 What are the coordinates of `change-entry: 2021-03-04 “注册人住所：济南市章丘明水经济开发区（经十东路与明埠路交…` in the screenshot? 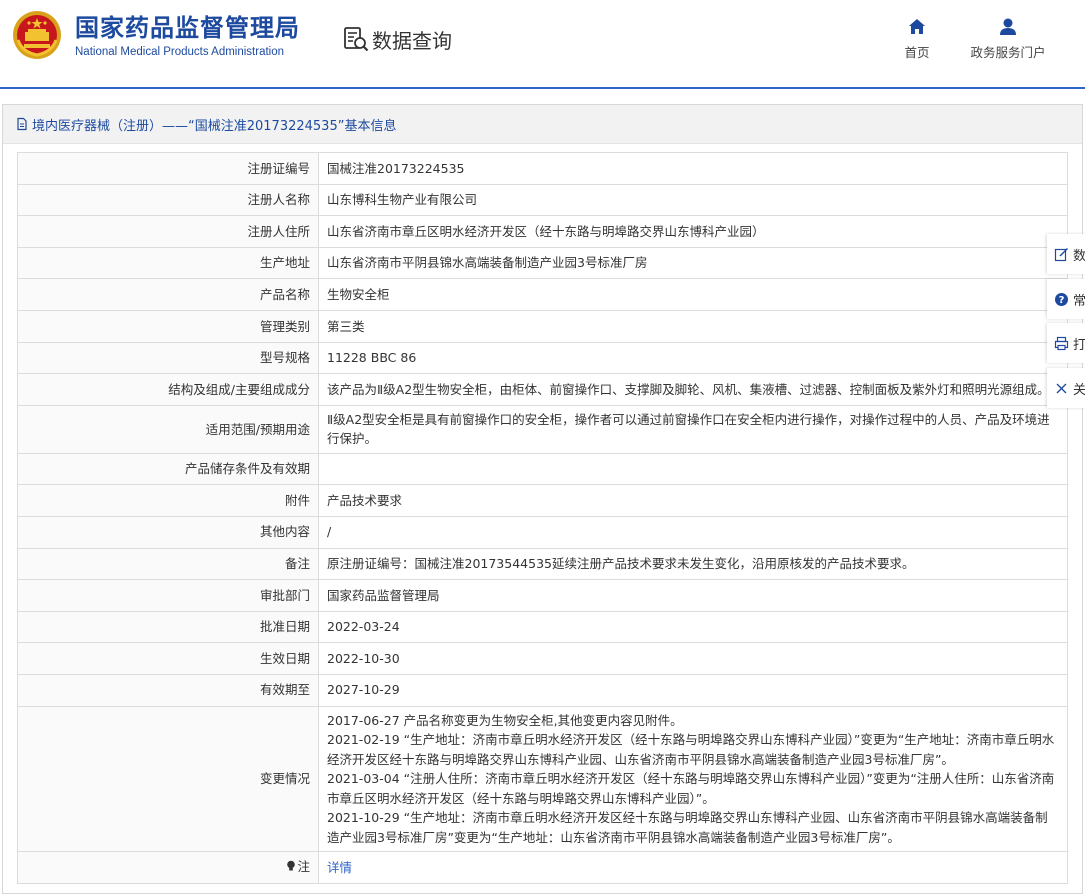 It's located at (691, 788).